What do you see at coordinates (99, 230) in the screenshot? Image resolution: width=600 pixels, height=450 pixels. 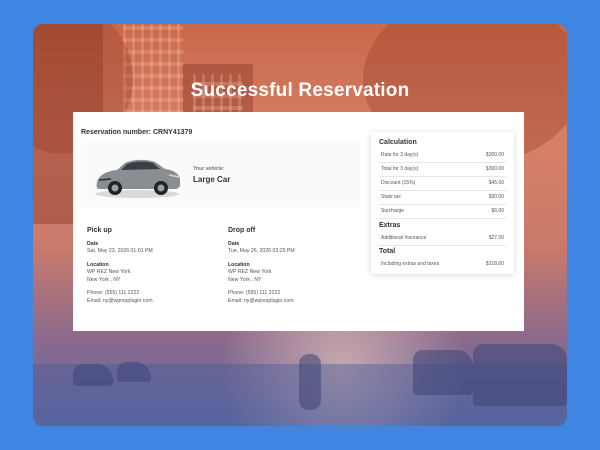 I see `pickup-title: Pick up` at bounding box center [99, 230].